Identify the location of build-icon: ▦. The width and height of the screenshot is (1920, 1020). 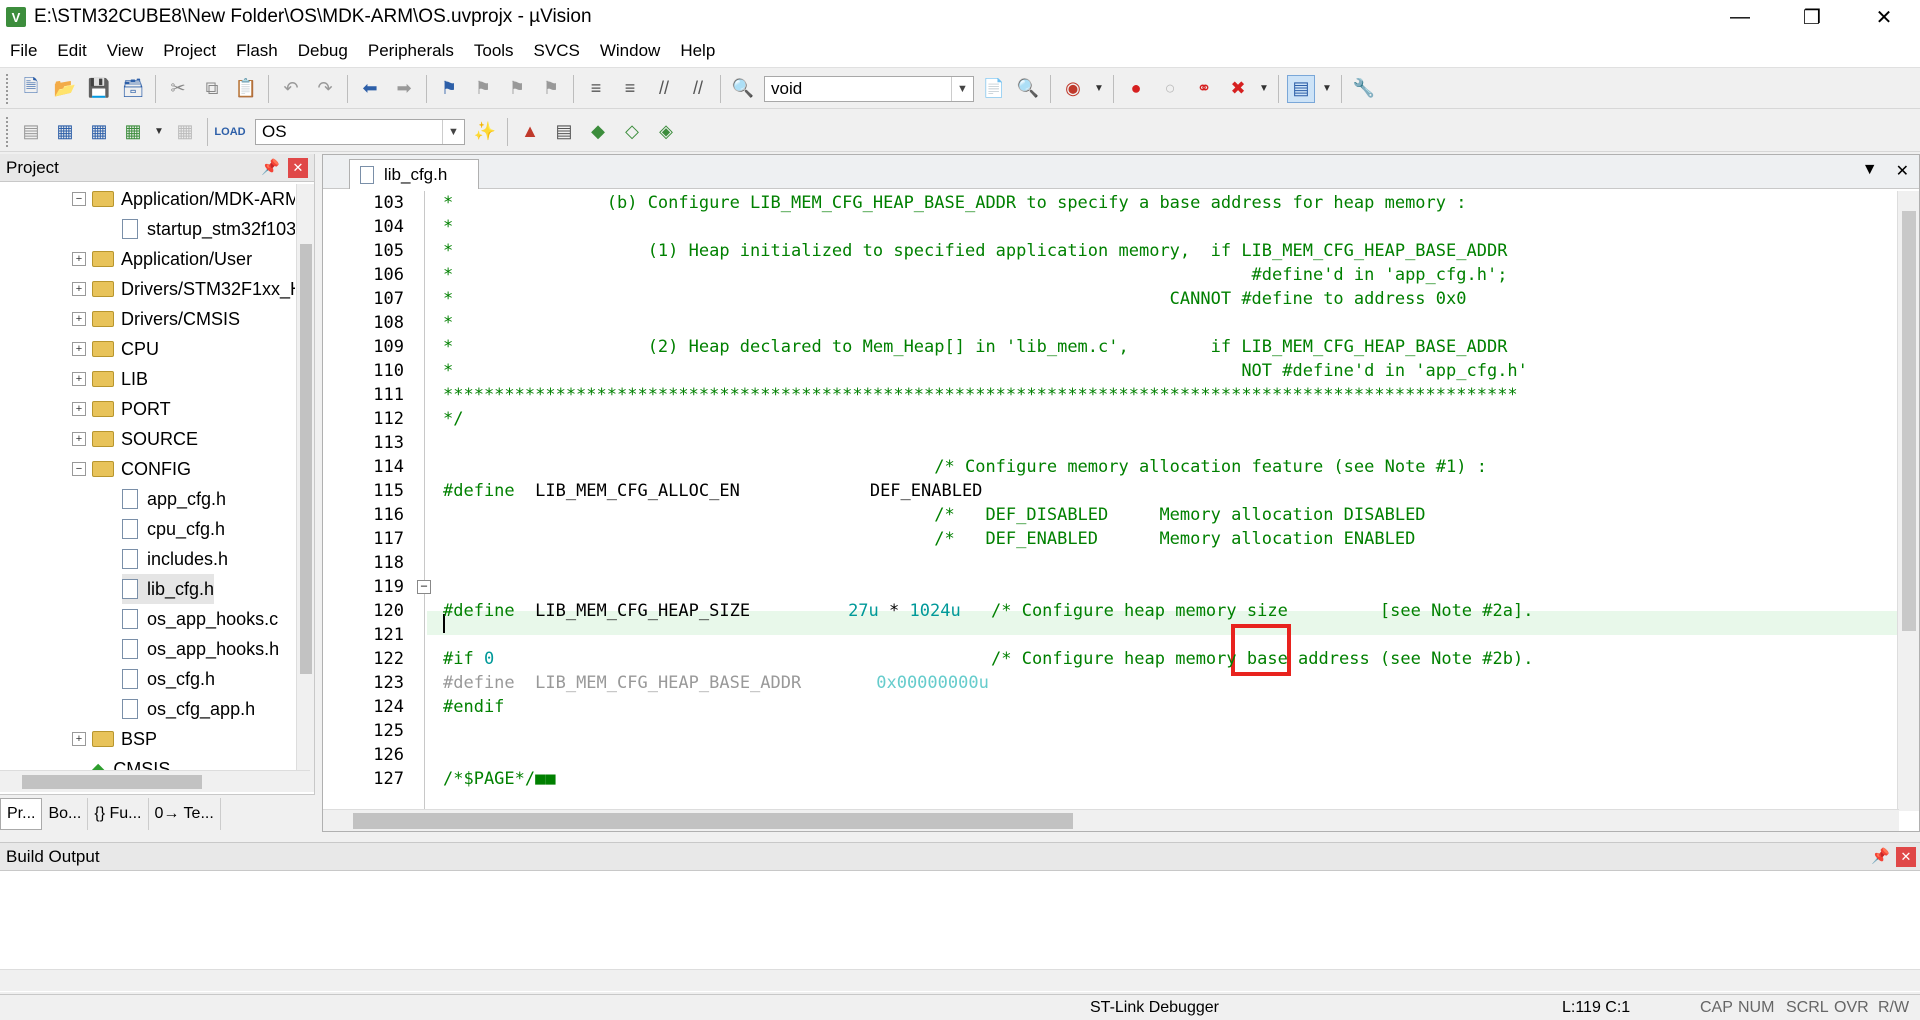
(65, 132).